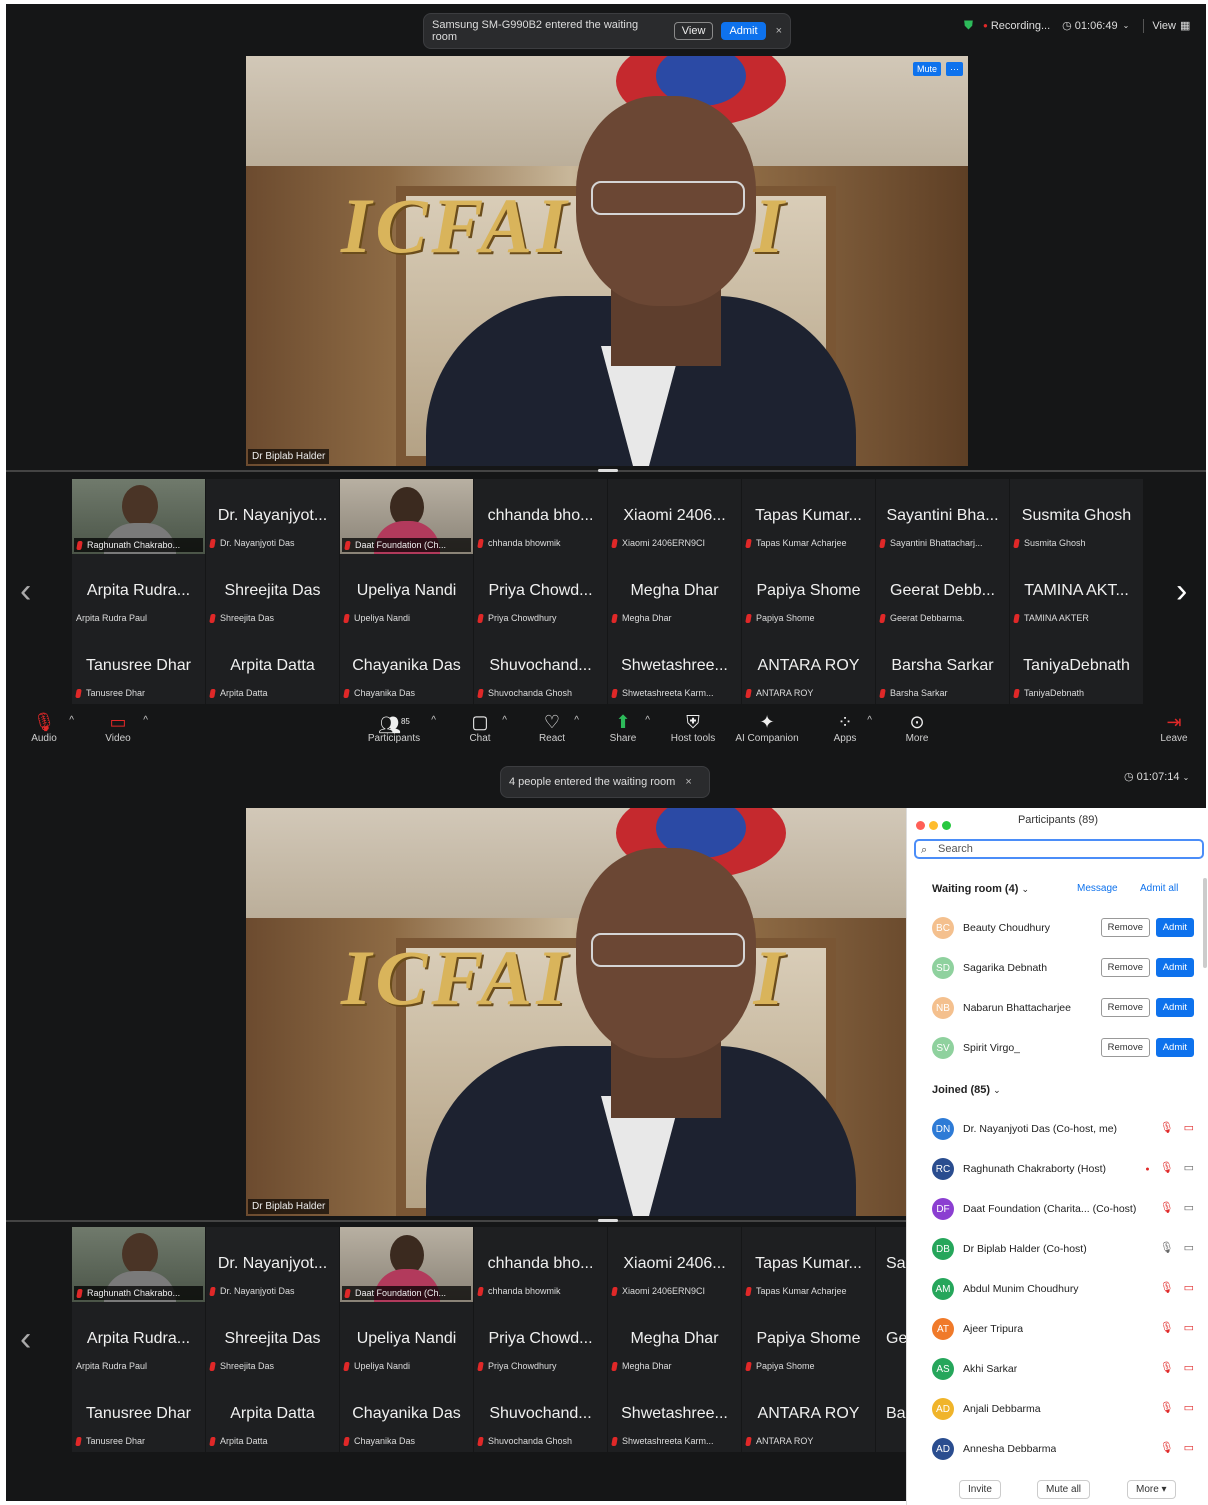 This screenshot has width=1208, height=1505. I want to click on search-input: ⌕ Search, so click(1059, 849).